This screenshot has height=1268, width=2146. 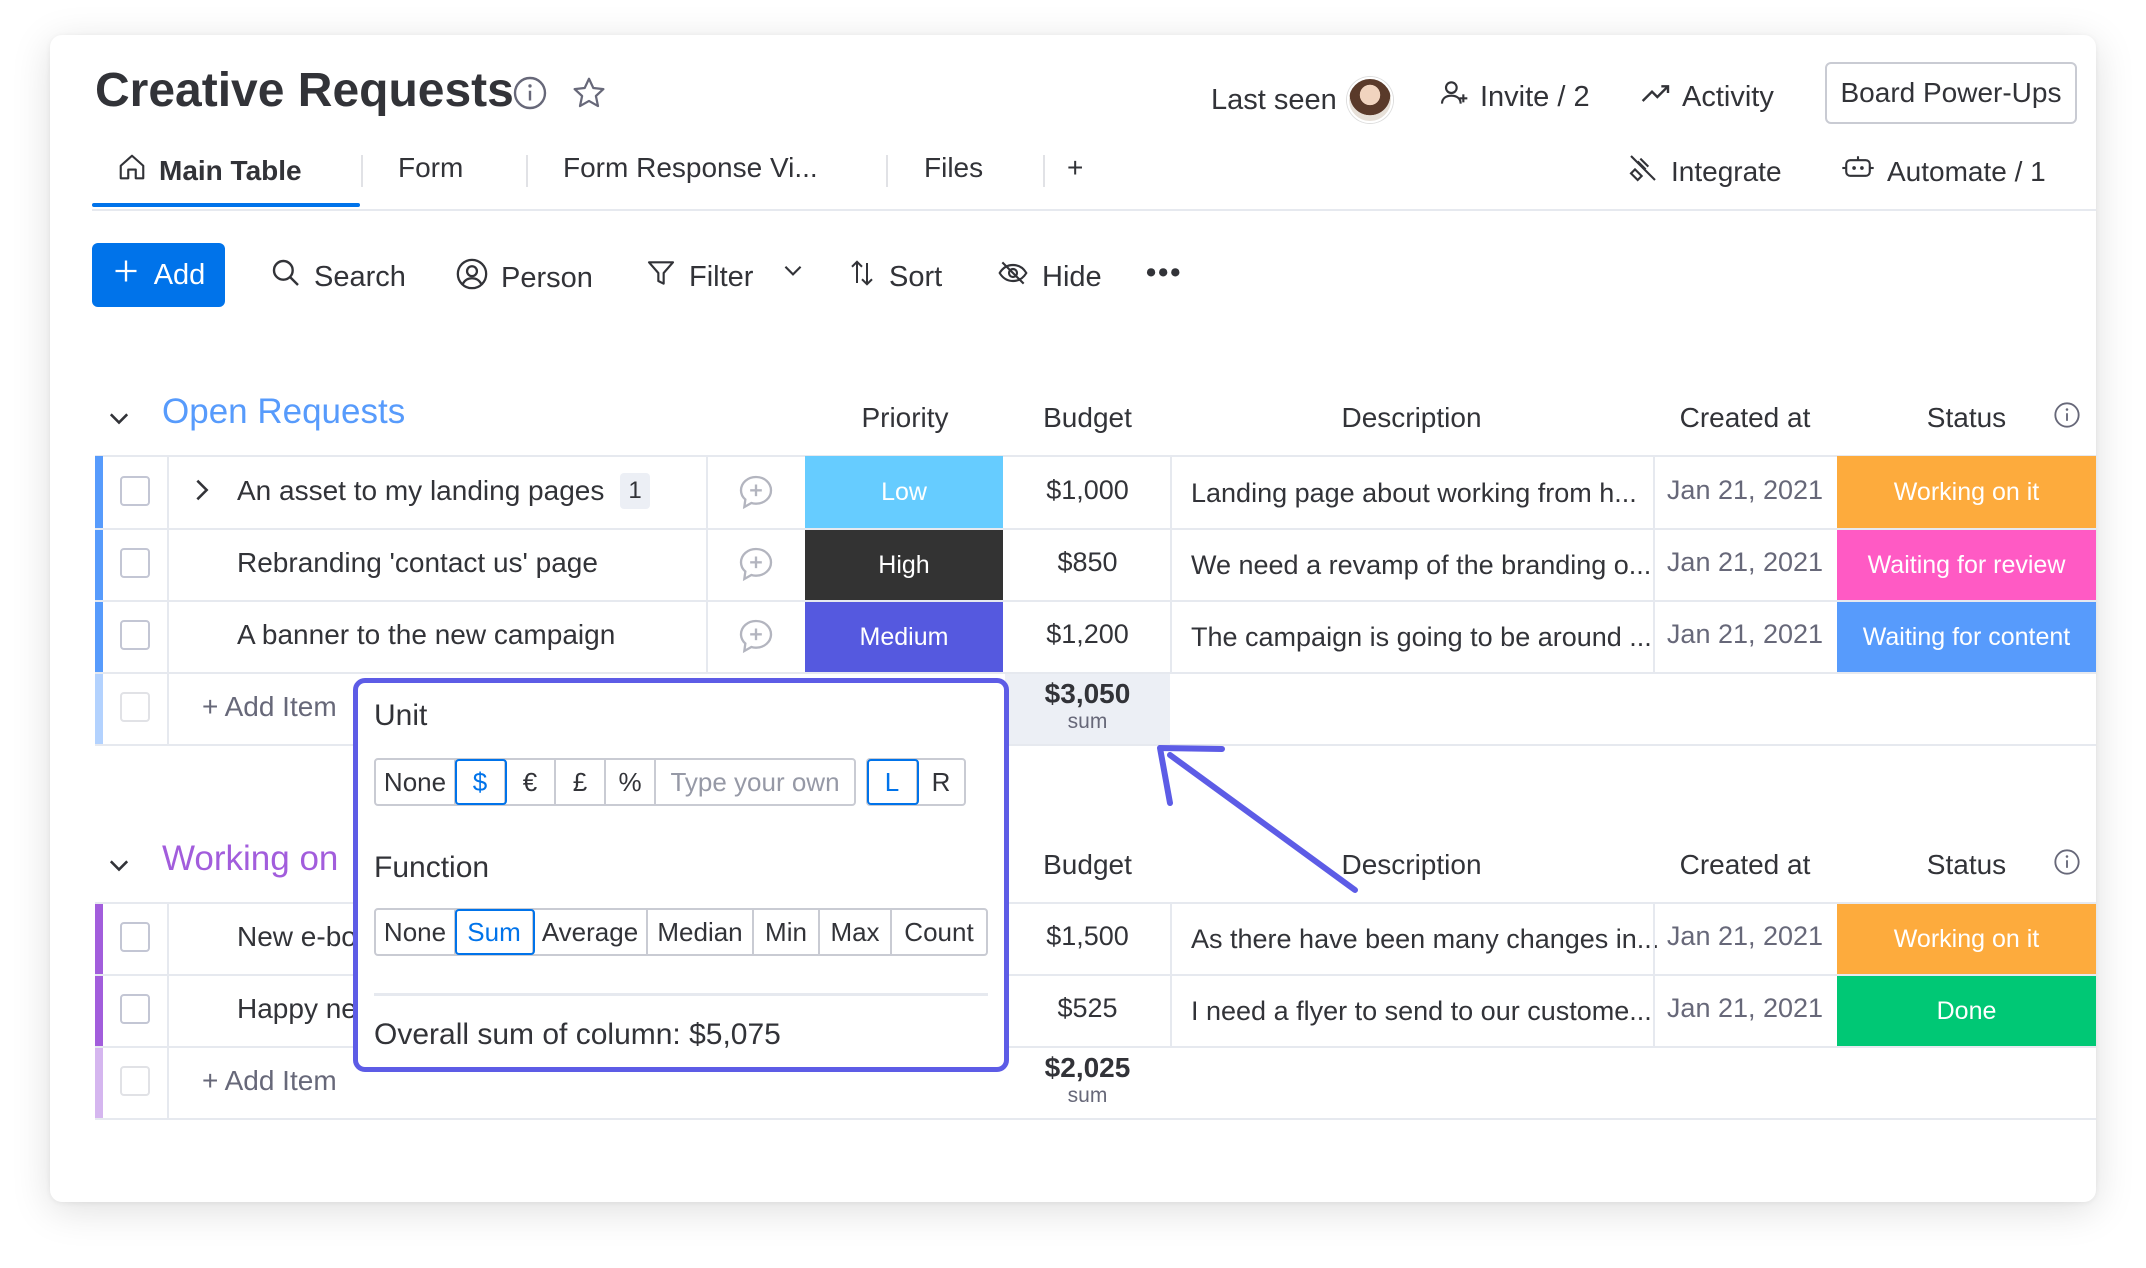 I want to click on tab-form: Form, so click(x=430, y=168).